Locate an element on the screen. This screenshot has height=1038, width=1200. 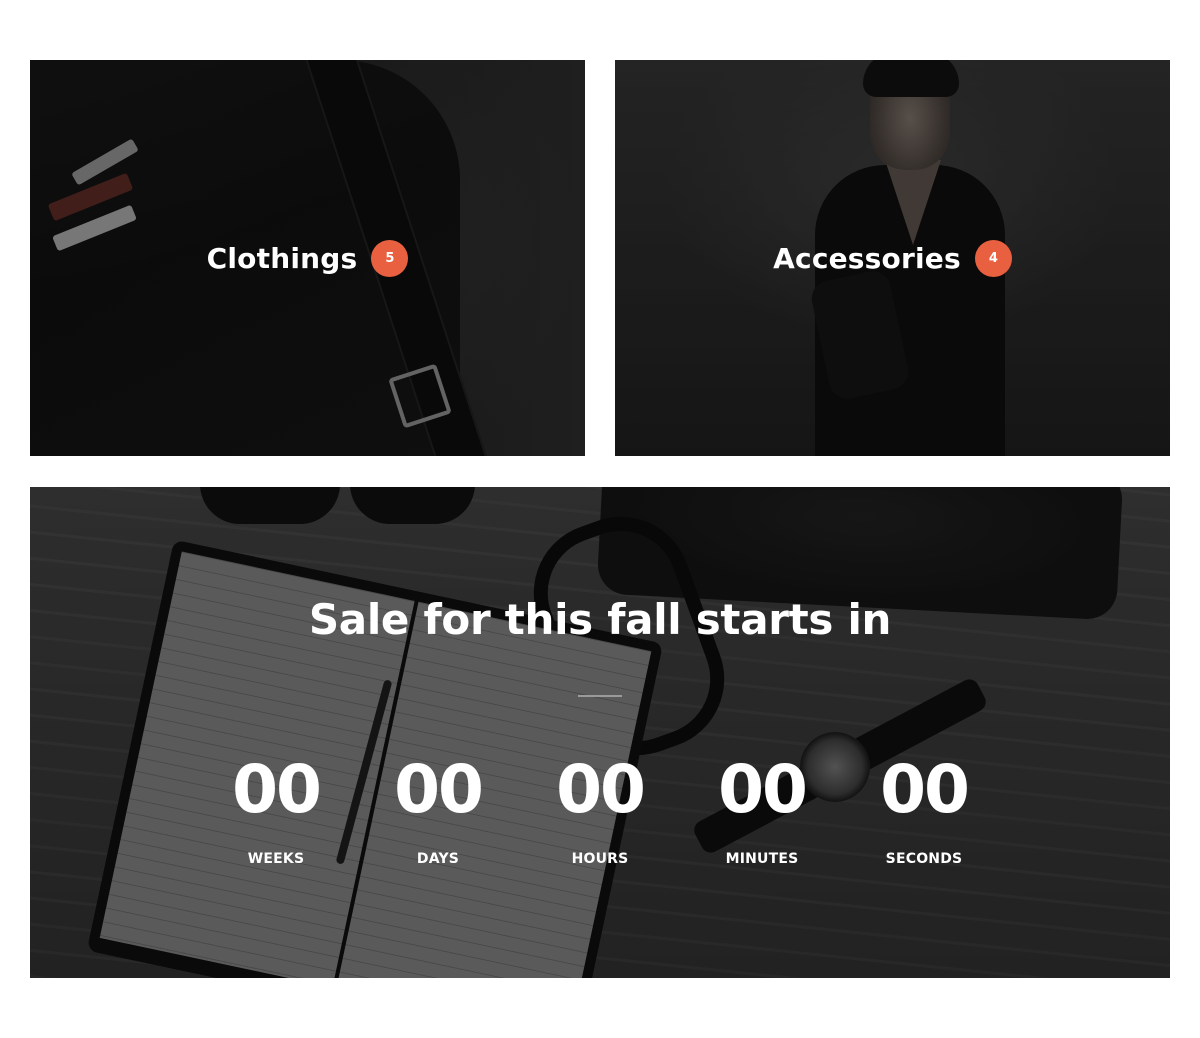
countdown-label: DAYS is located at coordinates (438, 859).